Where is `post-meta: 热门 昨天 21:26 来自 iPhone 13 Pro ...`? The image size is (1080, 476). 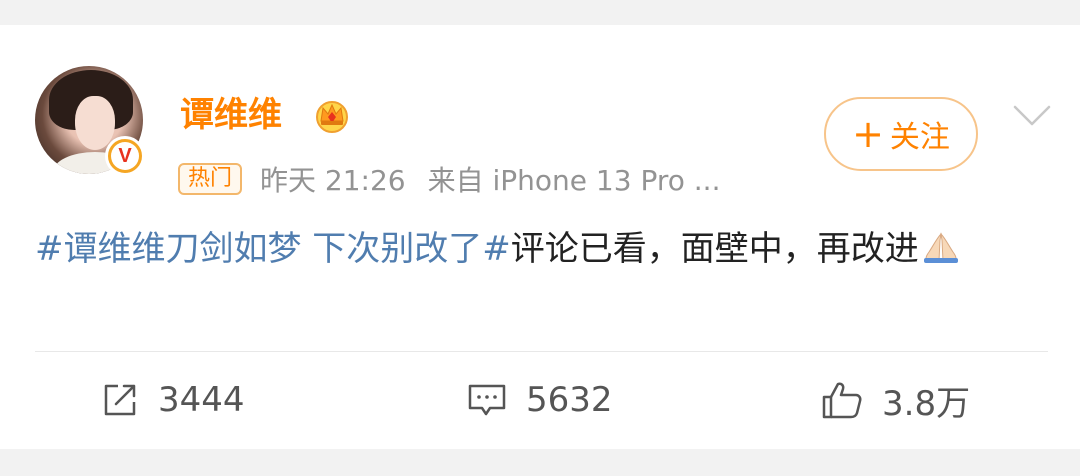 post-meta: 热门 昨天 21:26 来自 iPhone 13 Pro ... is located at coordinates (449, 179).